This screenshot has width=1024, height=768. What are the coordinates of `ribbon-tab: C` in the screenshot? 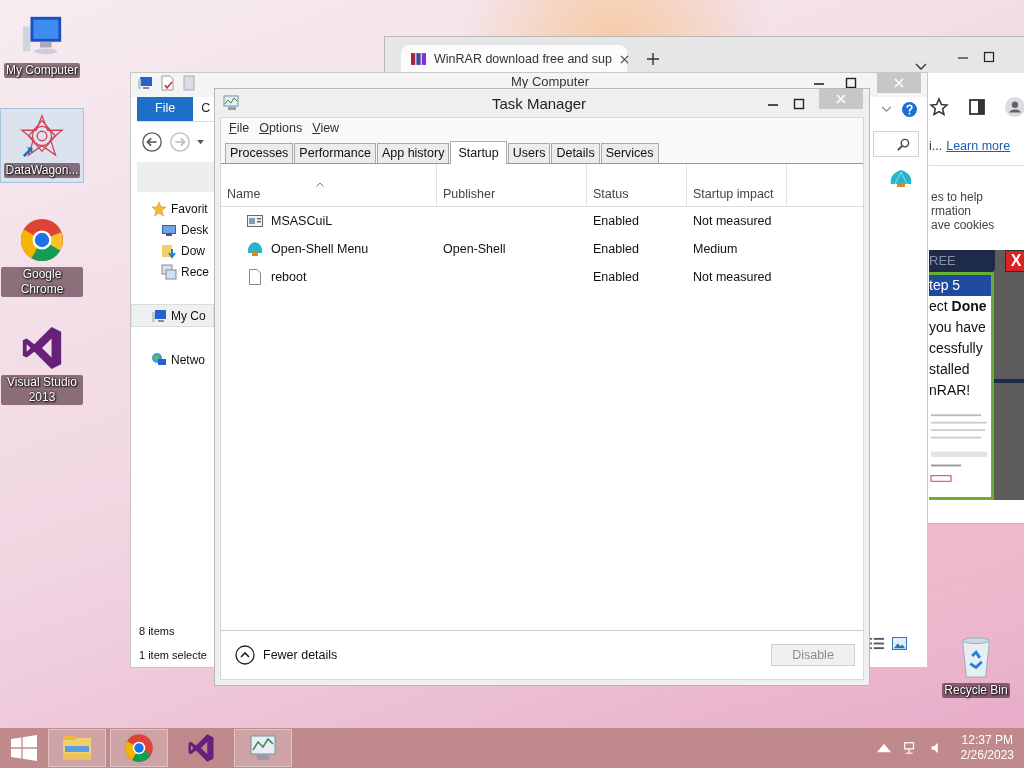 It's located at (206, 109).